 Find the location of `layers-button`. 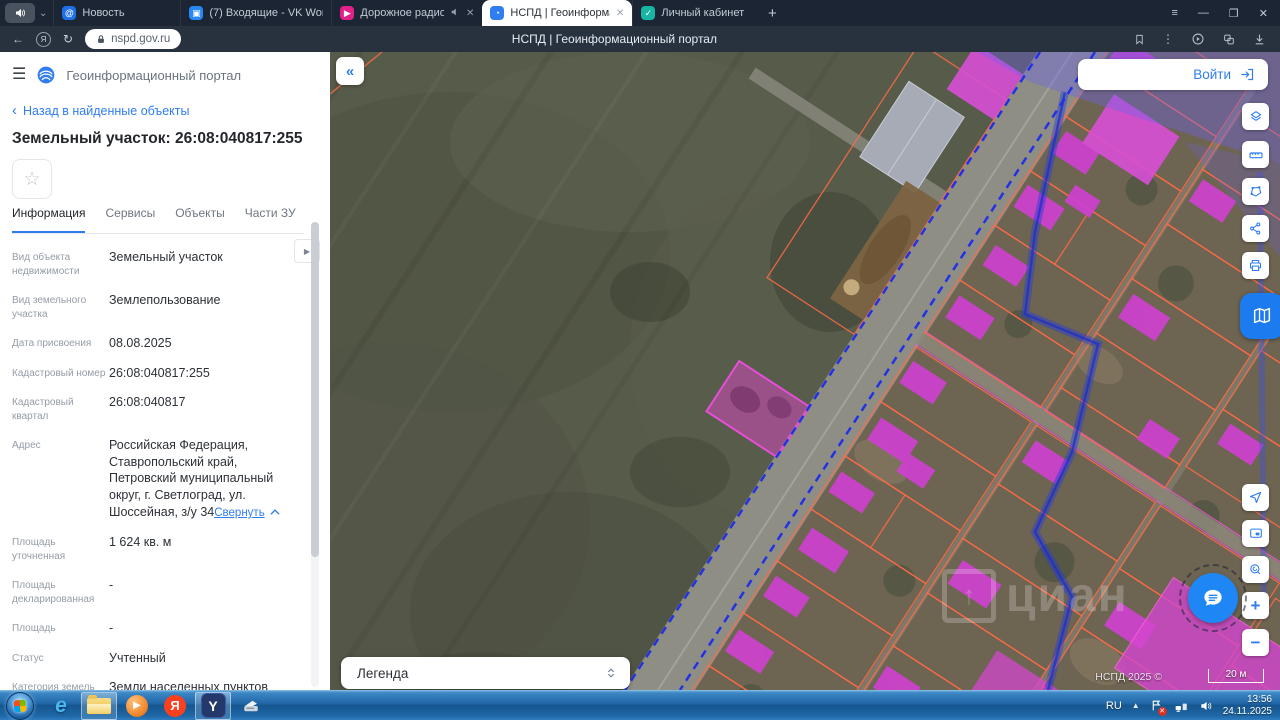

layers-button is located at coordinates (1255, 116).